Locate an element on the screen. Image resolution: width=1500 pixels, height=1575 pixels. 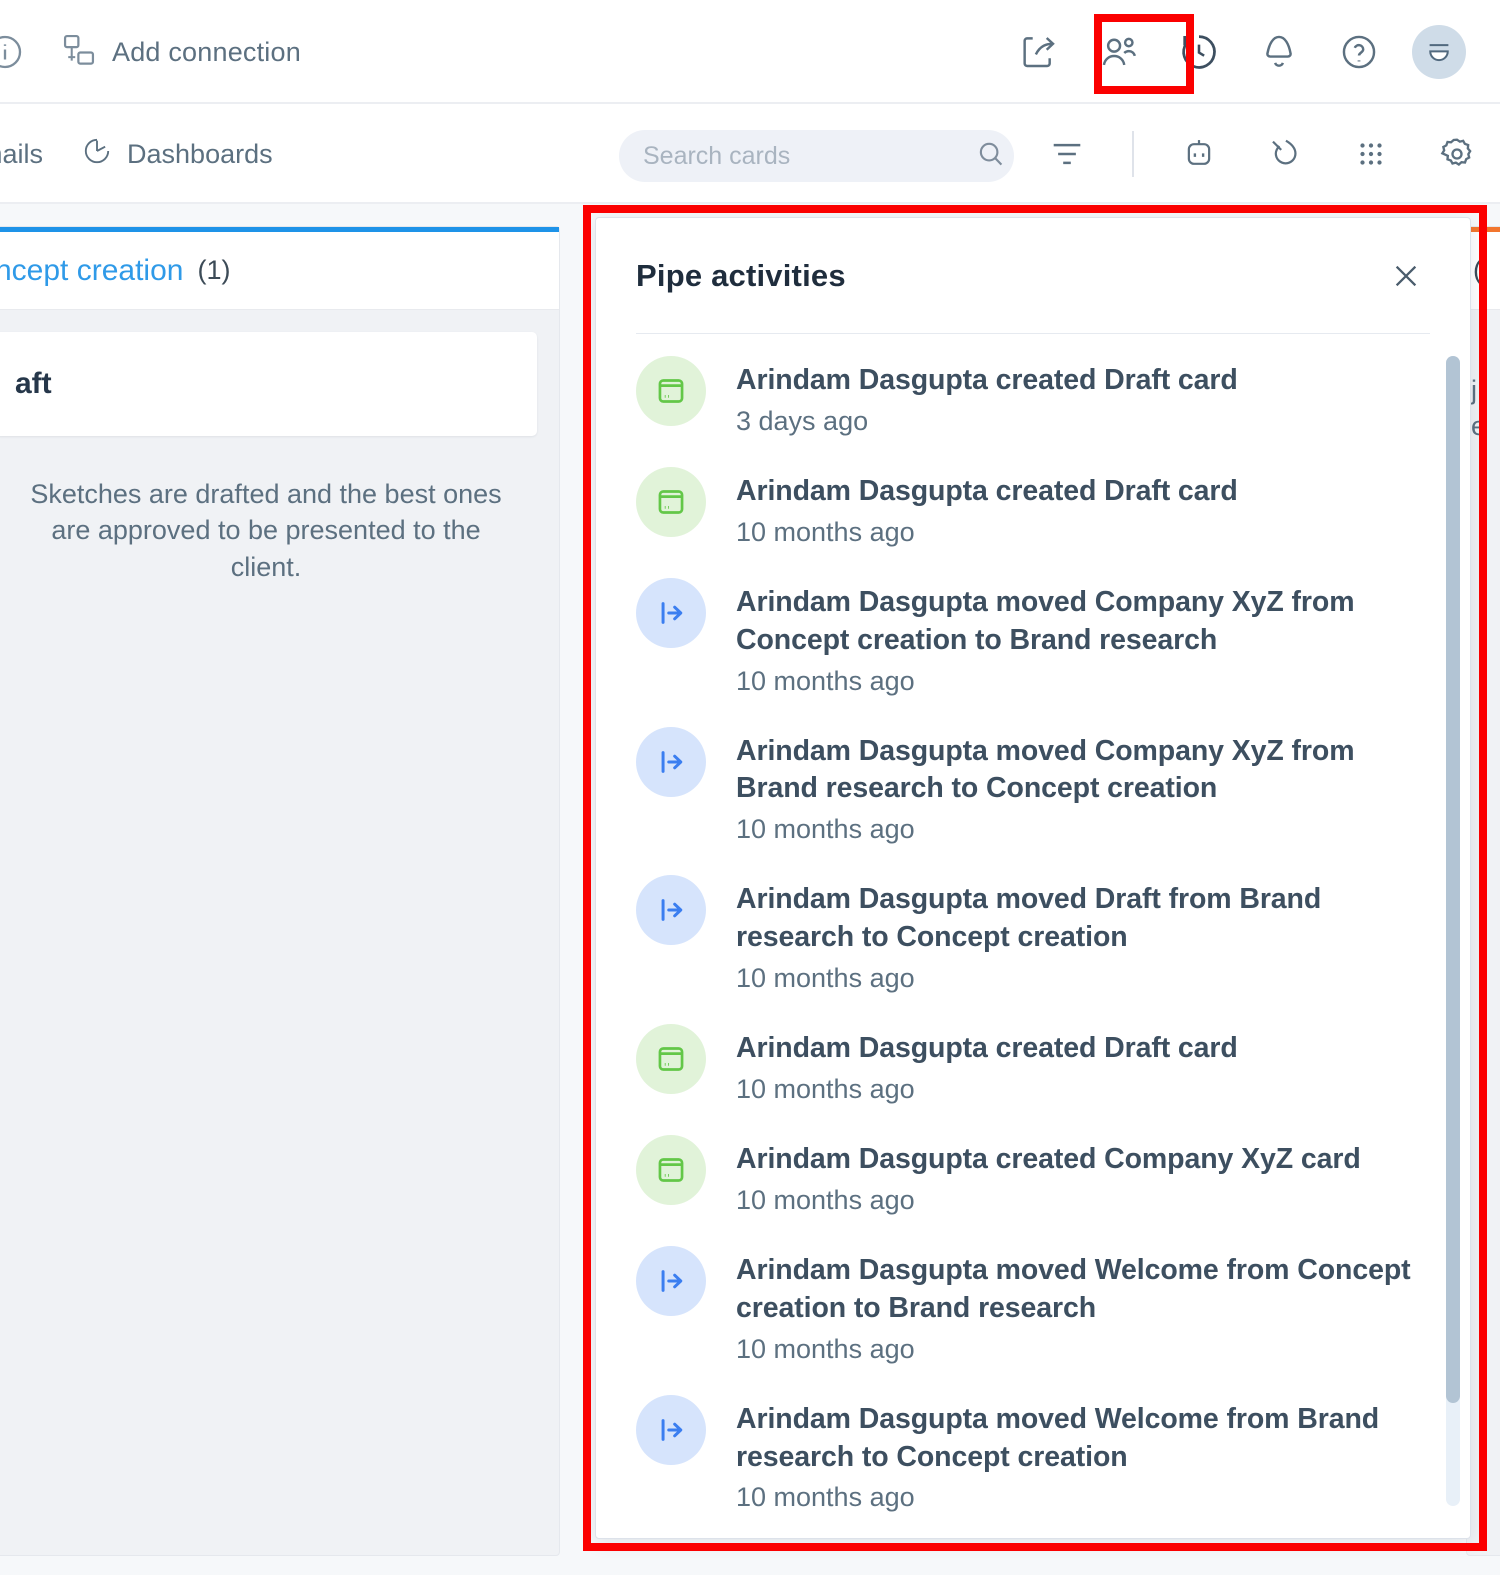
panel-title: Pipe activities is located at coordinates (741, 275).